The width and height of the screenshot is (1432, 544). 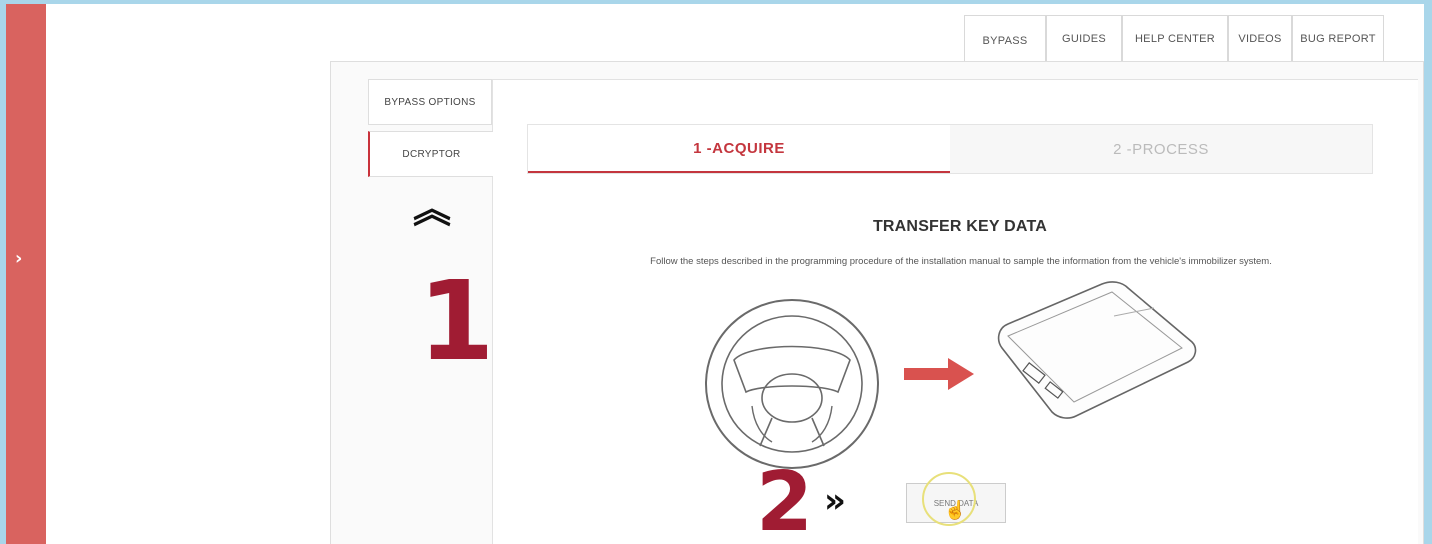 I want to click on double-chevron-right-icon: », so click(x=835, y=501).